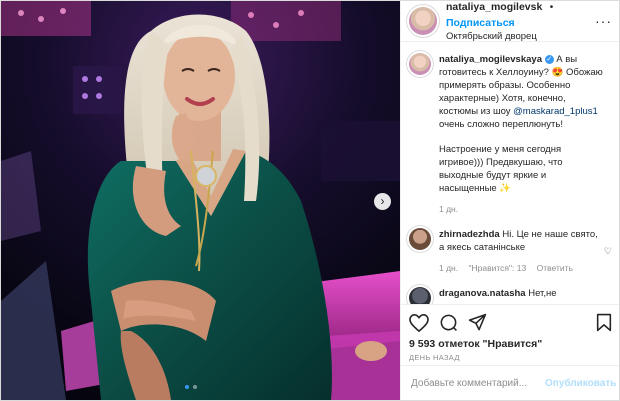 This screenshot has height=401, width=620. I want to click on more-horizontal-icon: ···, so click(603, 21).